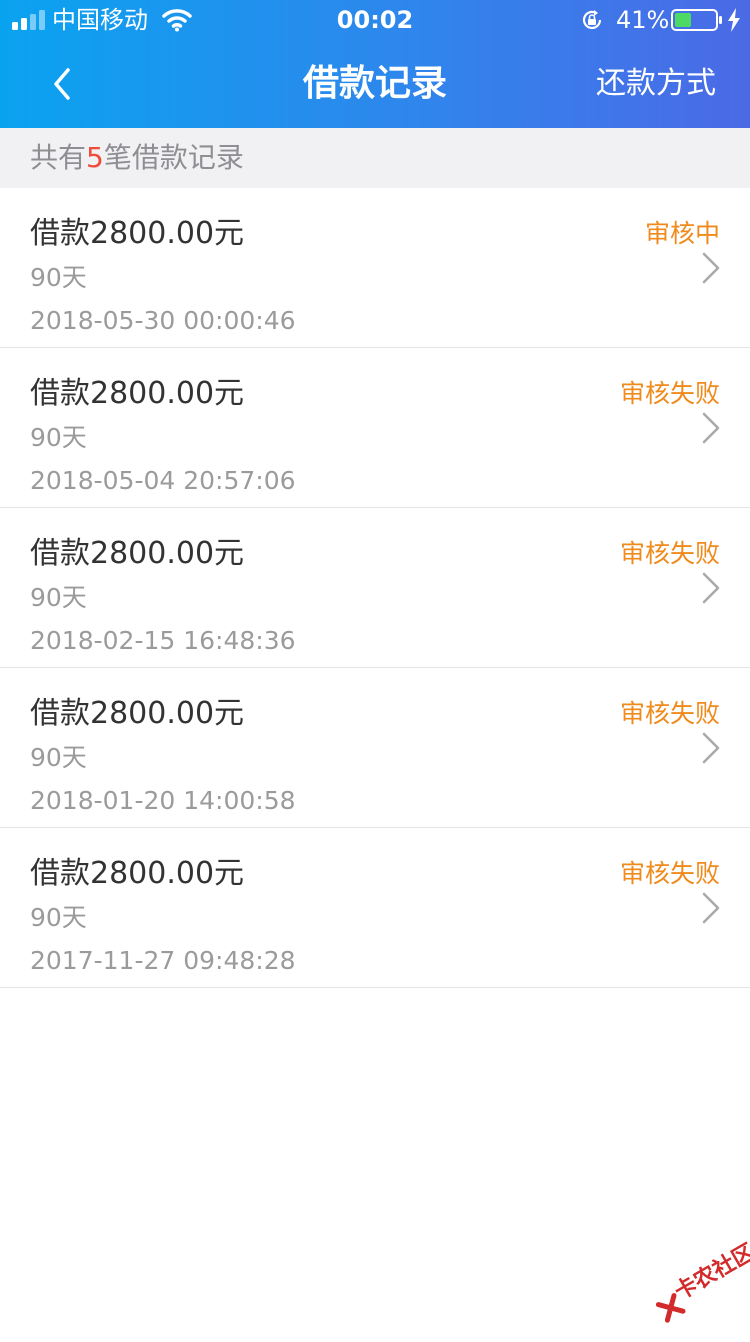 Image resolution: width=750 pixels, height=1342 pixels. Describe the element at coordinates (375, 158) in the screenshot. I see `record-summary-bar: 共有5笔借款记录` at that location.